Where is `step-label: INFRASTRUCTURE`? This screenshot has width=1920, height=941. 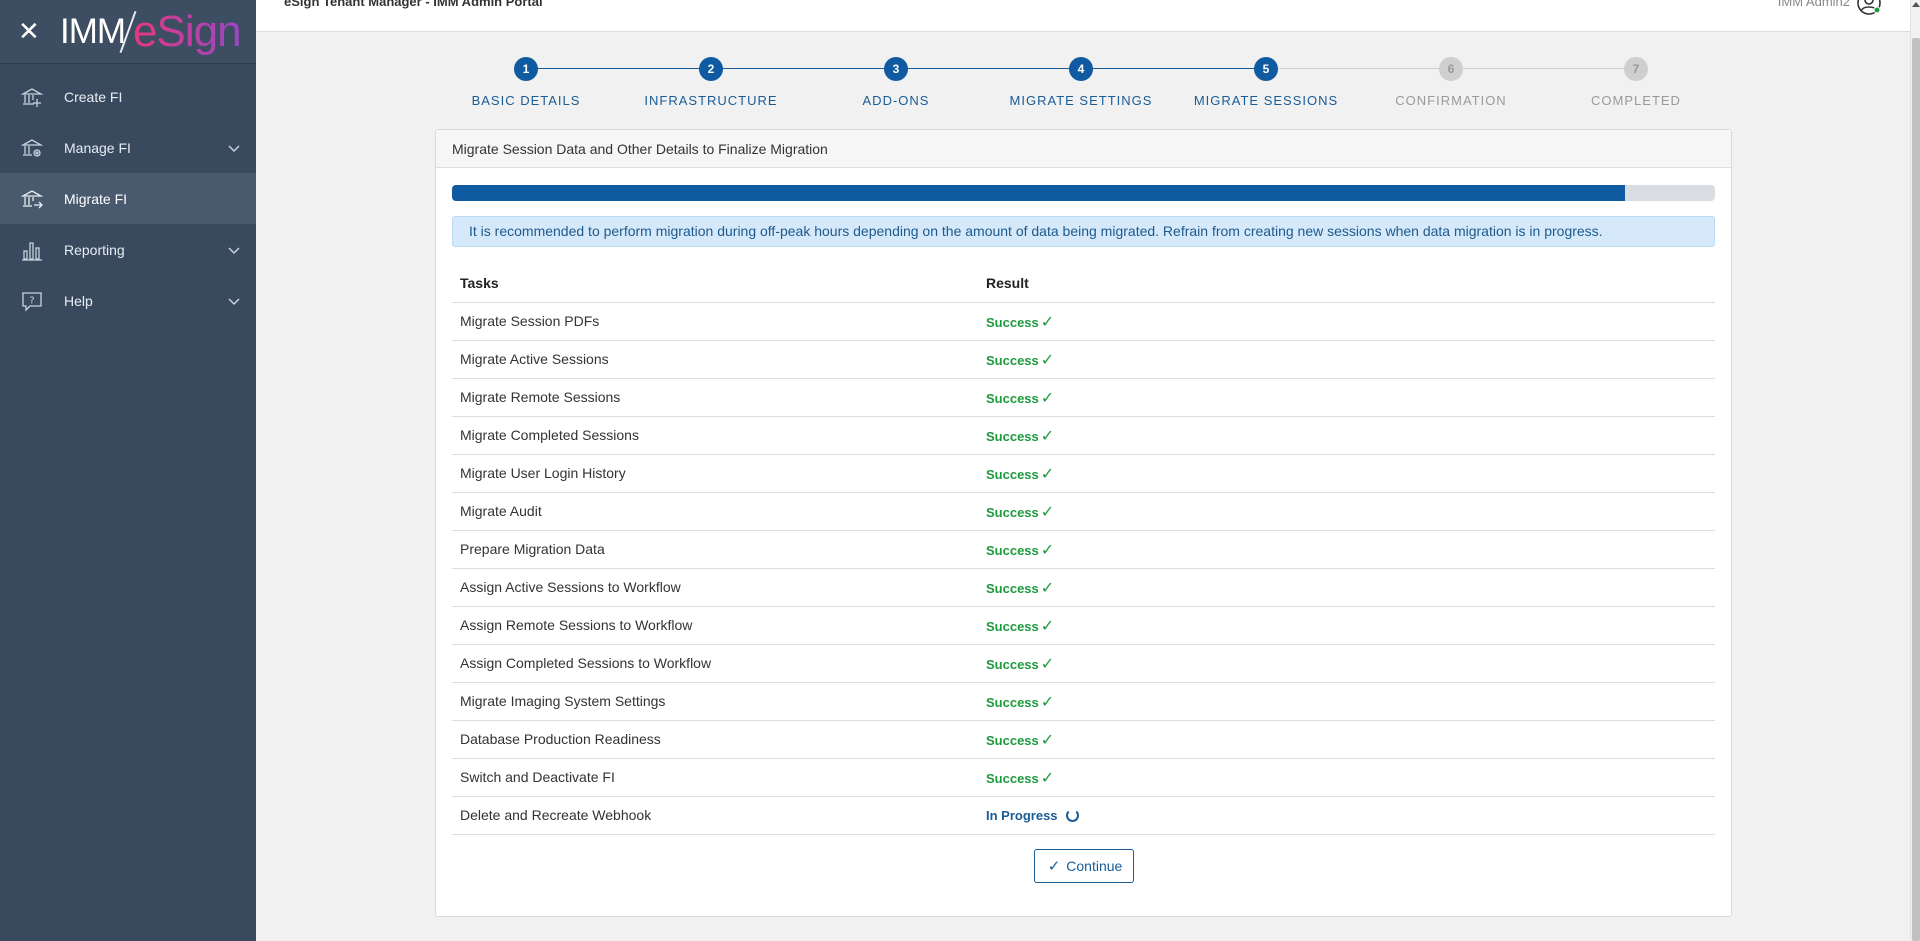 step-label: INFRASTRUCTURE is located at coordinates (711, 100).